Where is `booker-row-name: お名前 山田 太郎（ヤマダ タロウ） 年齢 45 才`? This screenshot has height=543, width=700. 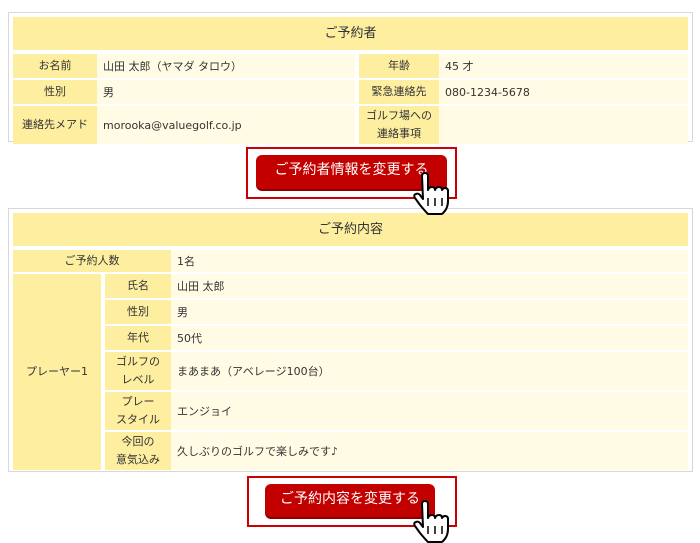 booker-row-name: お名前 山田 太郎（ヤマダ タロウ） 年齢 45 才 is located at coordinates (350, 66).